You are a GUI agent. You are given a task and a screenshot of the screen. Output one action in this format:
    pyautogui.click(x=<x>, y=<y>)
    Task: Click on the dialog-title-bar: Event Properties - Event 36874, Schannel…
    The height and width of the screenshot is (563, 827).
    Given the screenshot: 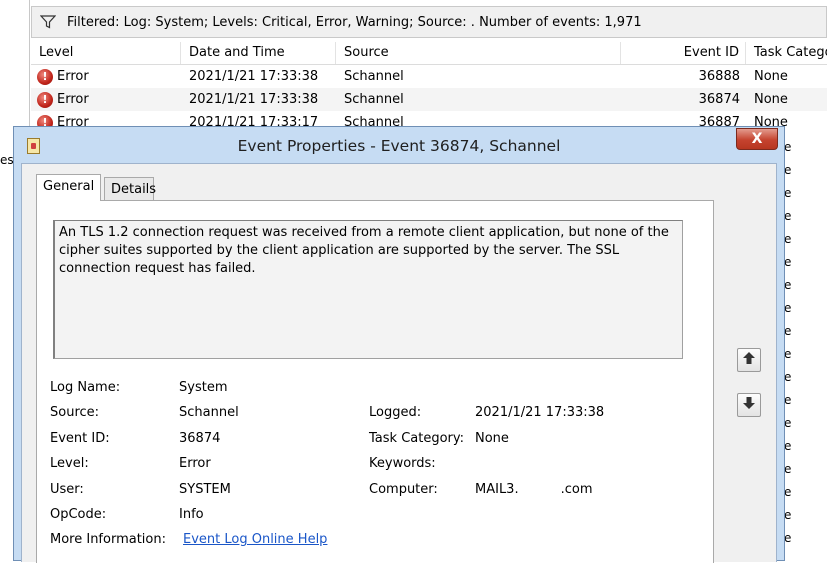 What is the action you would take?
    pyautogui.click(x=399, y=145)
    